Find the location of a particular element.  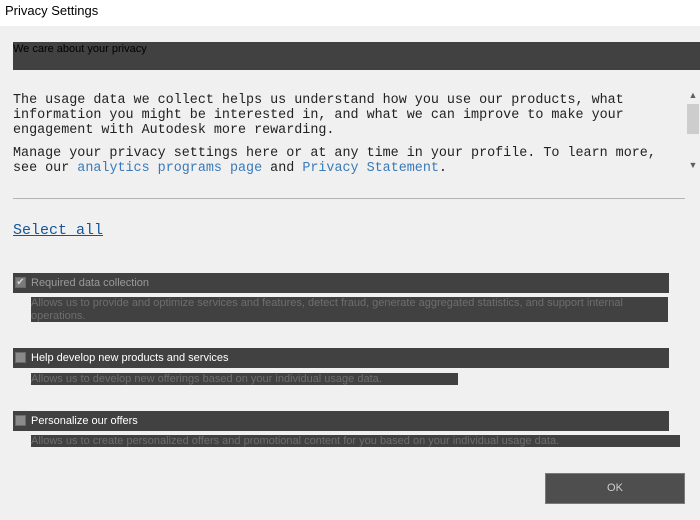

privacy-header-text: We care about your privacy is located at coordinates (80, 49).